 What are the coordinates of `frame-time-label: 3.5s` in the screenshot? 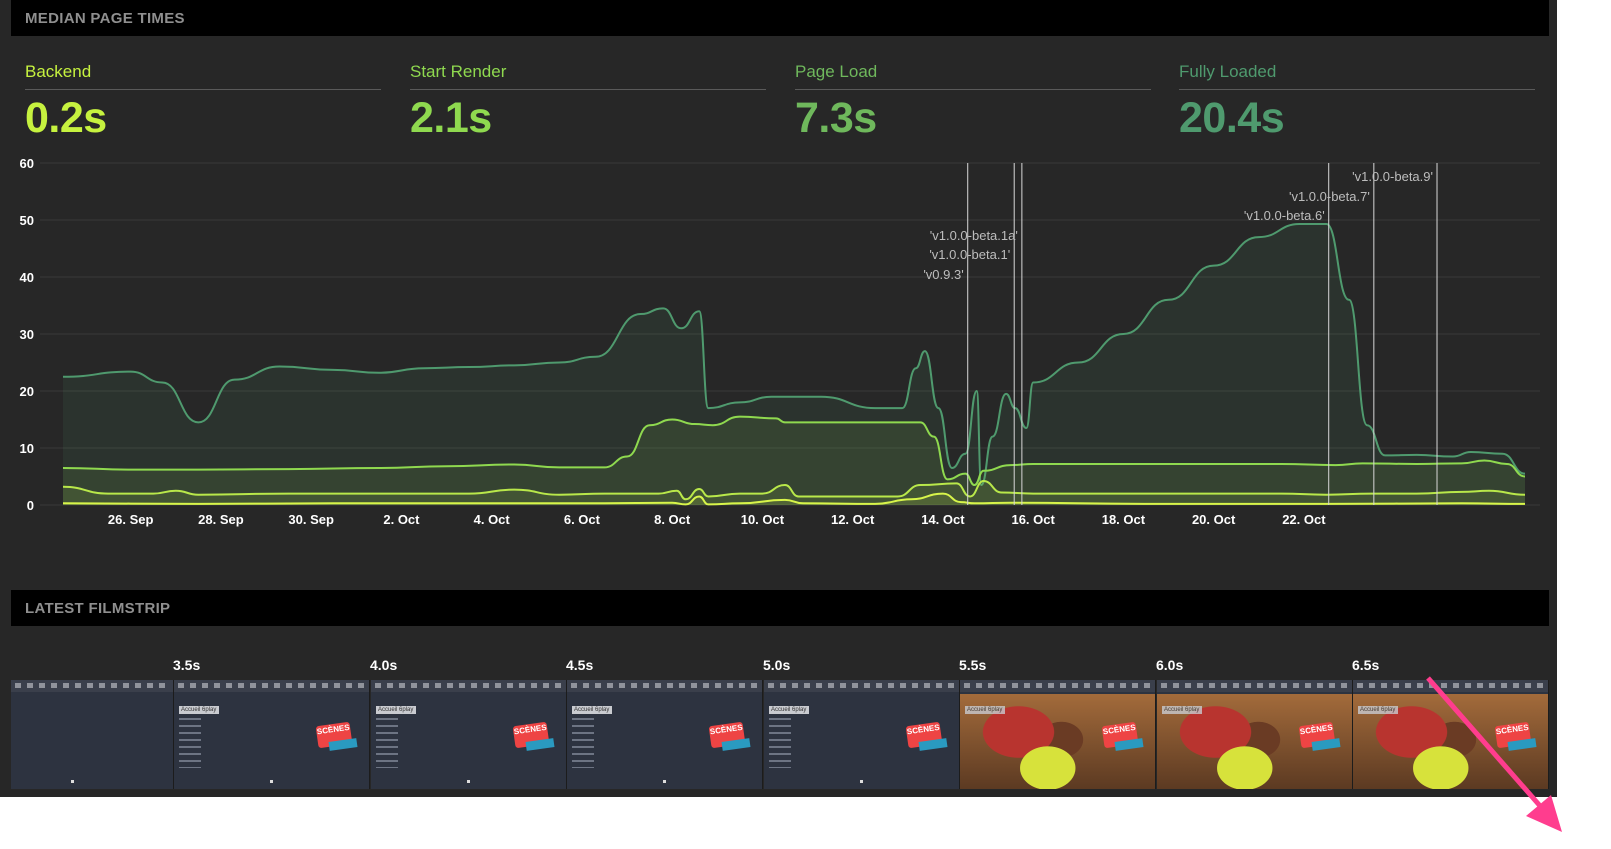 It's located at (187, 665).